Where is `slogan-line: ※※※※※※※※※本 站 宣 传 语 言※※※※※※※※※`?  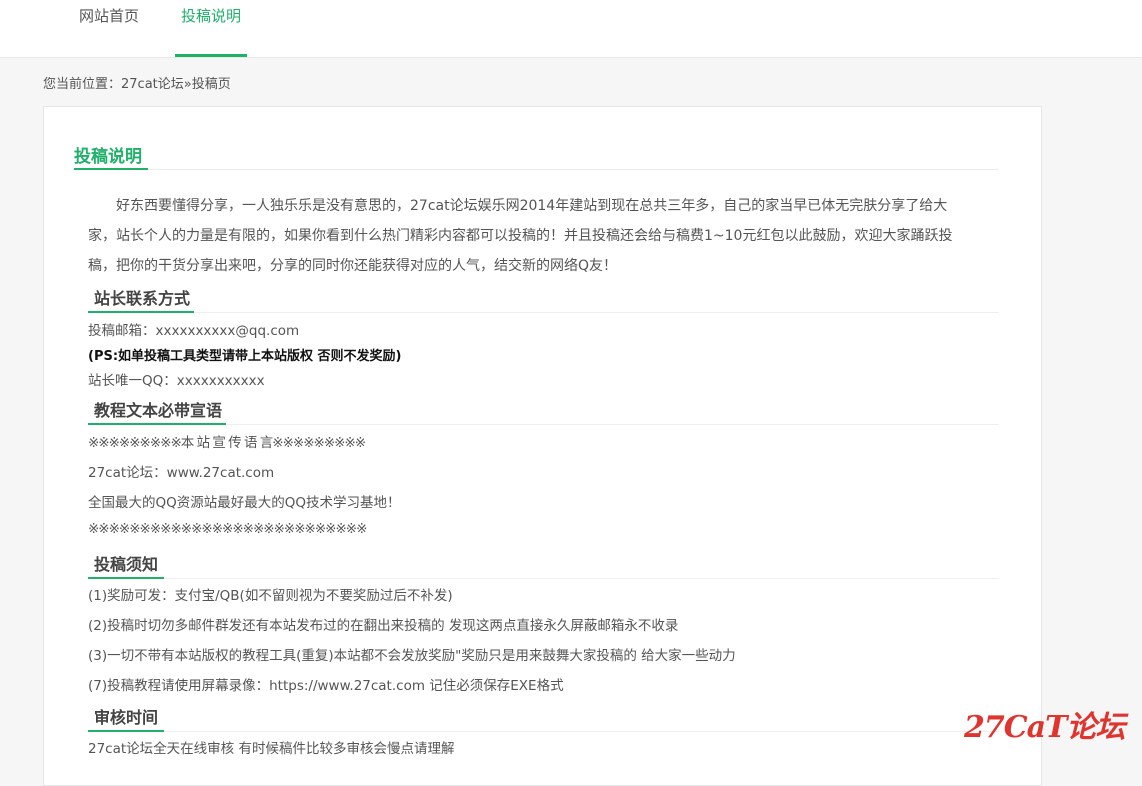
slogan-line: ※※※※※※※※※本 站 宣 传 语 言※※※※※※※※※ is located at coordinates (227, 443).